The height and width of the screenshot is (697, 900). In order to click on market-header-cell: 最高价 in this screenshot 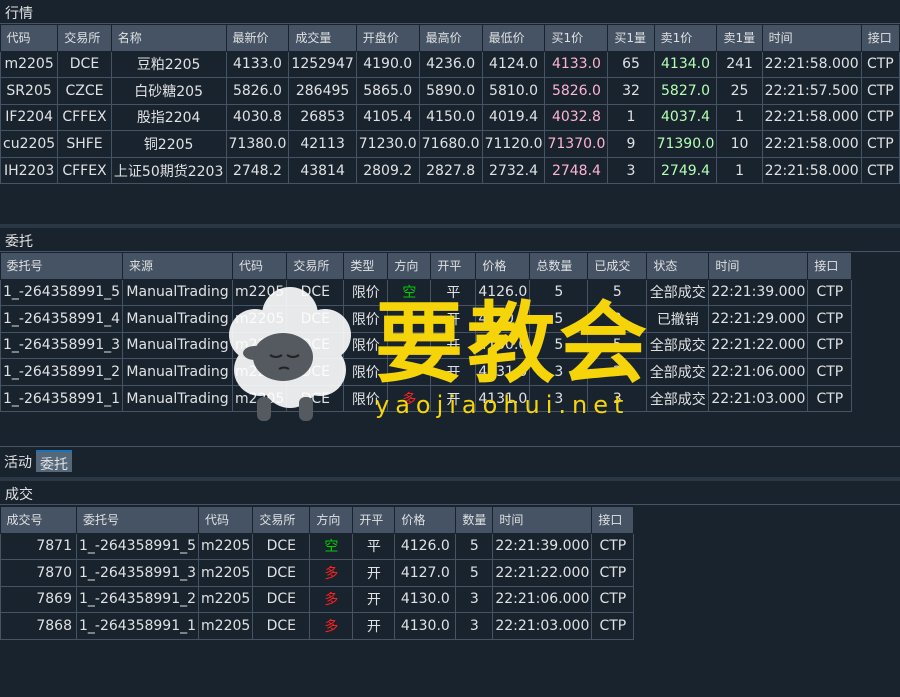, I will do `click(451, 38)`.